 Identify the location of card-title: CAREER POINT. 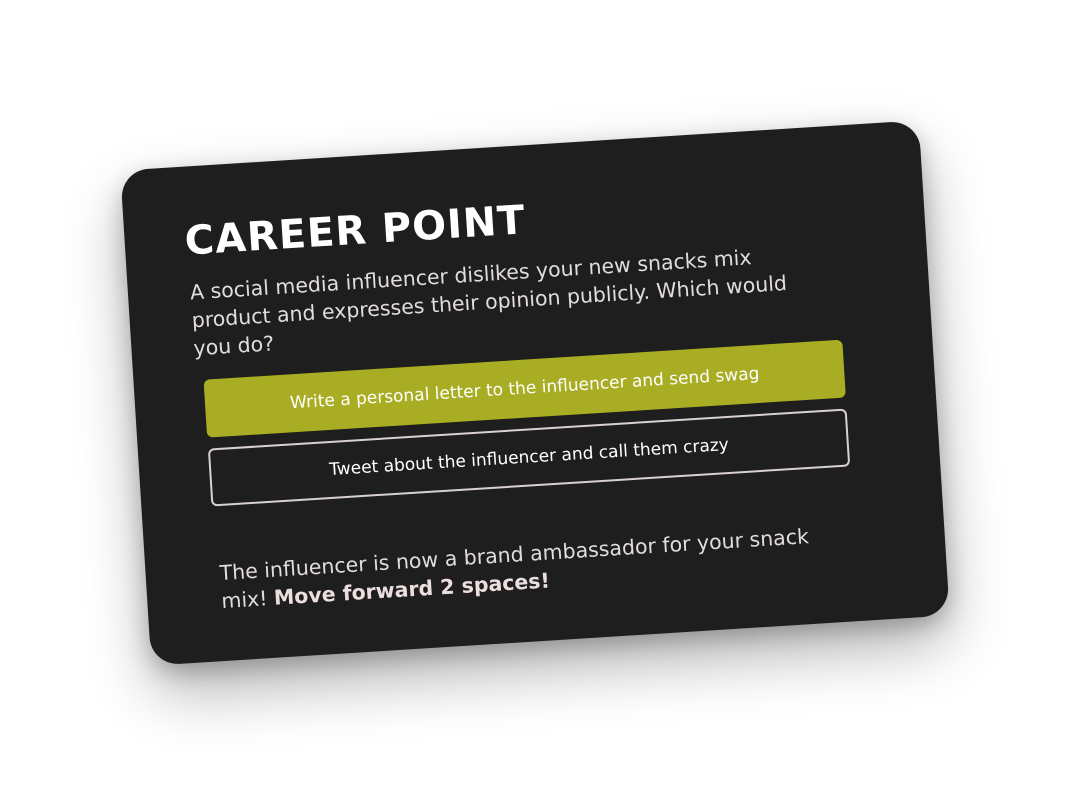
(355, 231).